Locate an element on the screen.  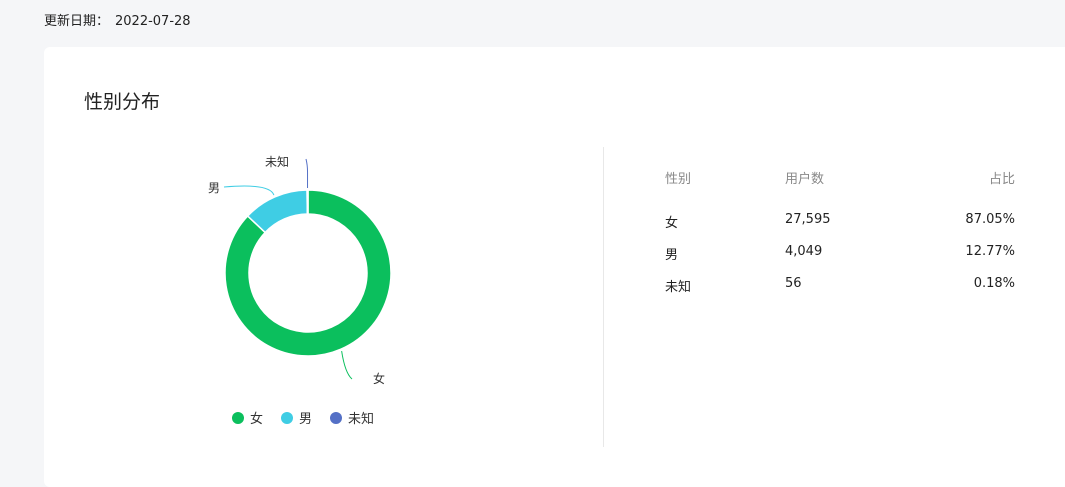
section-divider is located at coordinates (603, 297).